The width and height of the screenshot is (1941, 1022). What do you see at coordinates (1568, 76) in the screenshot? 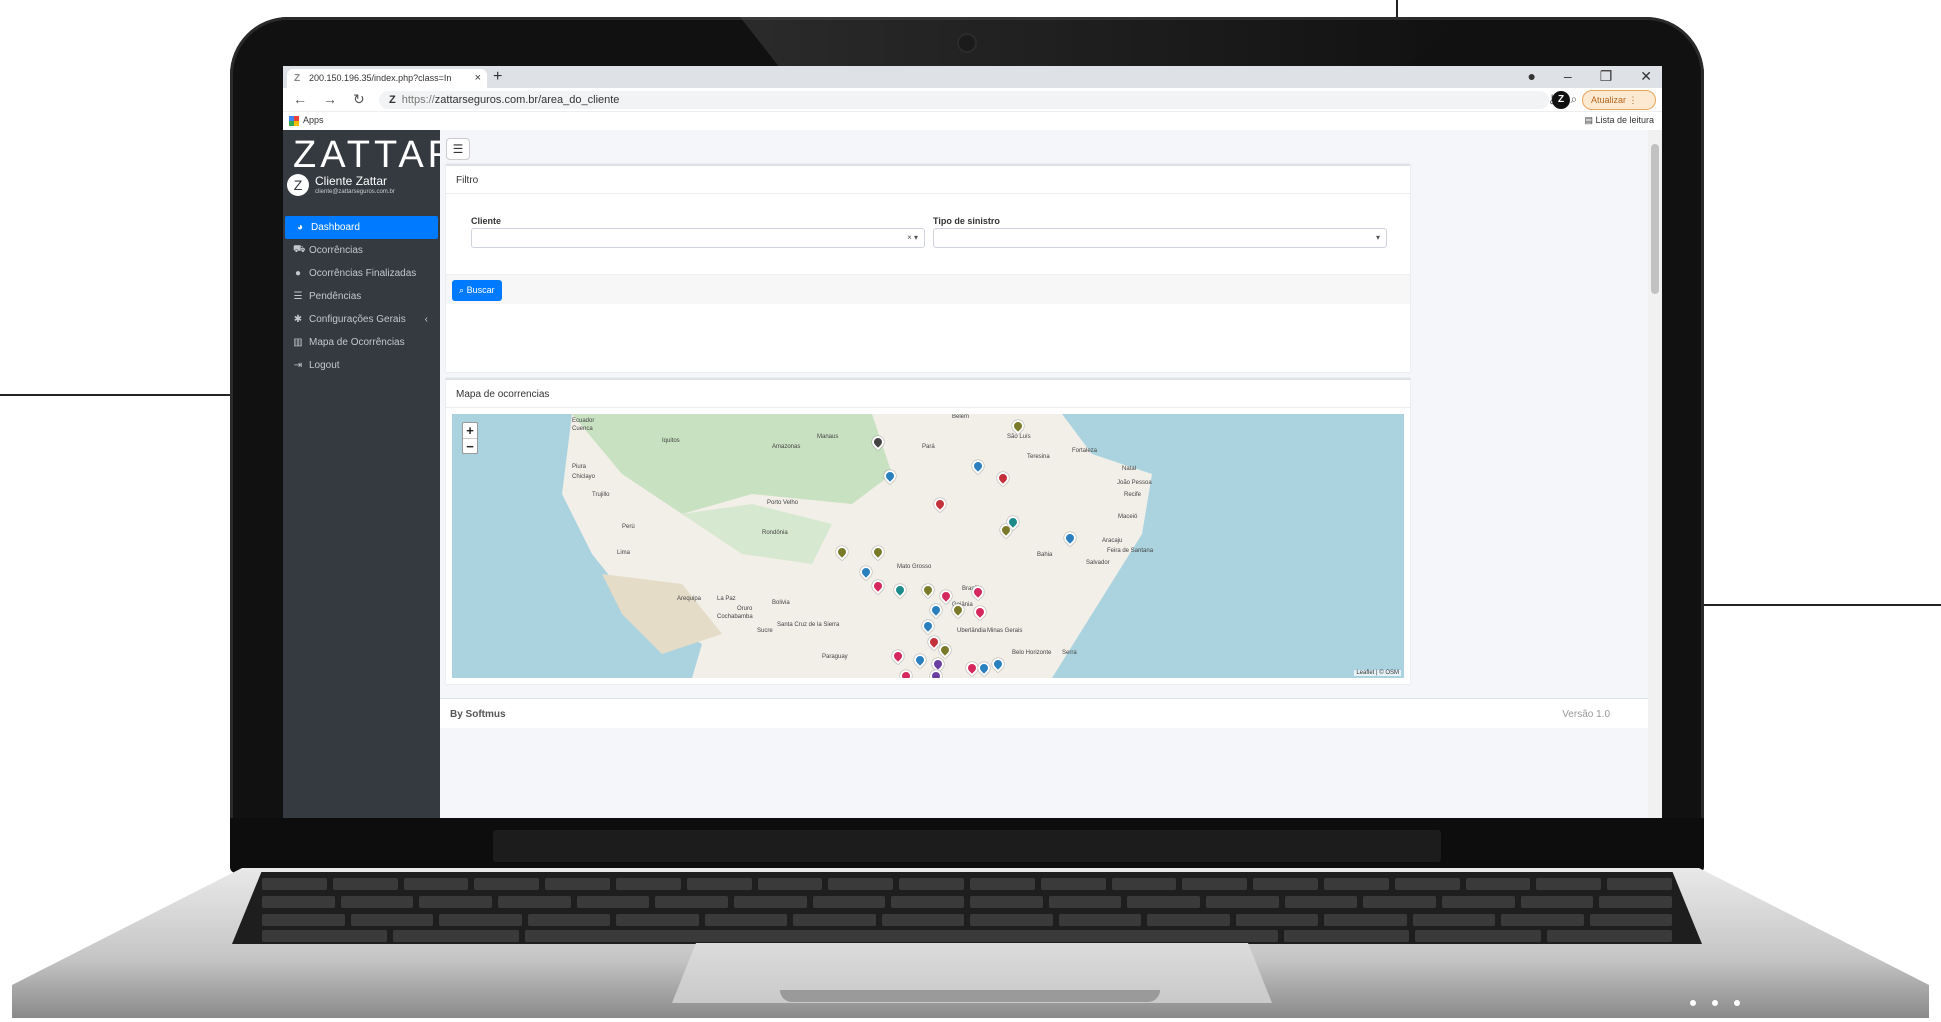
I see `minimize-icon: –` at bounding box center [1568, 76].